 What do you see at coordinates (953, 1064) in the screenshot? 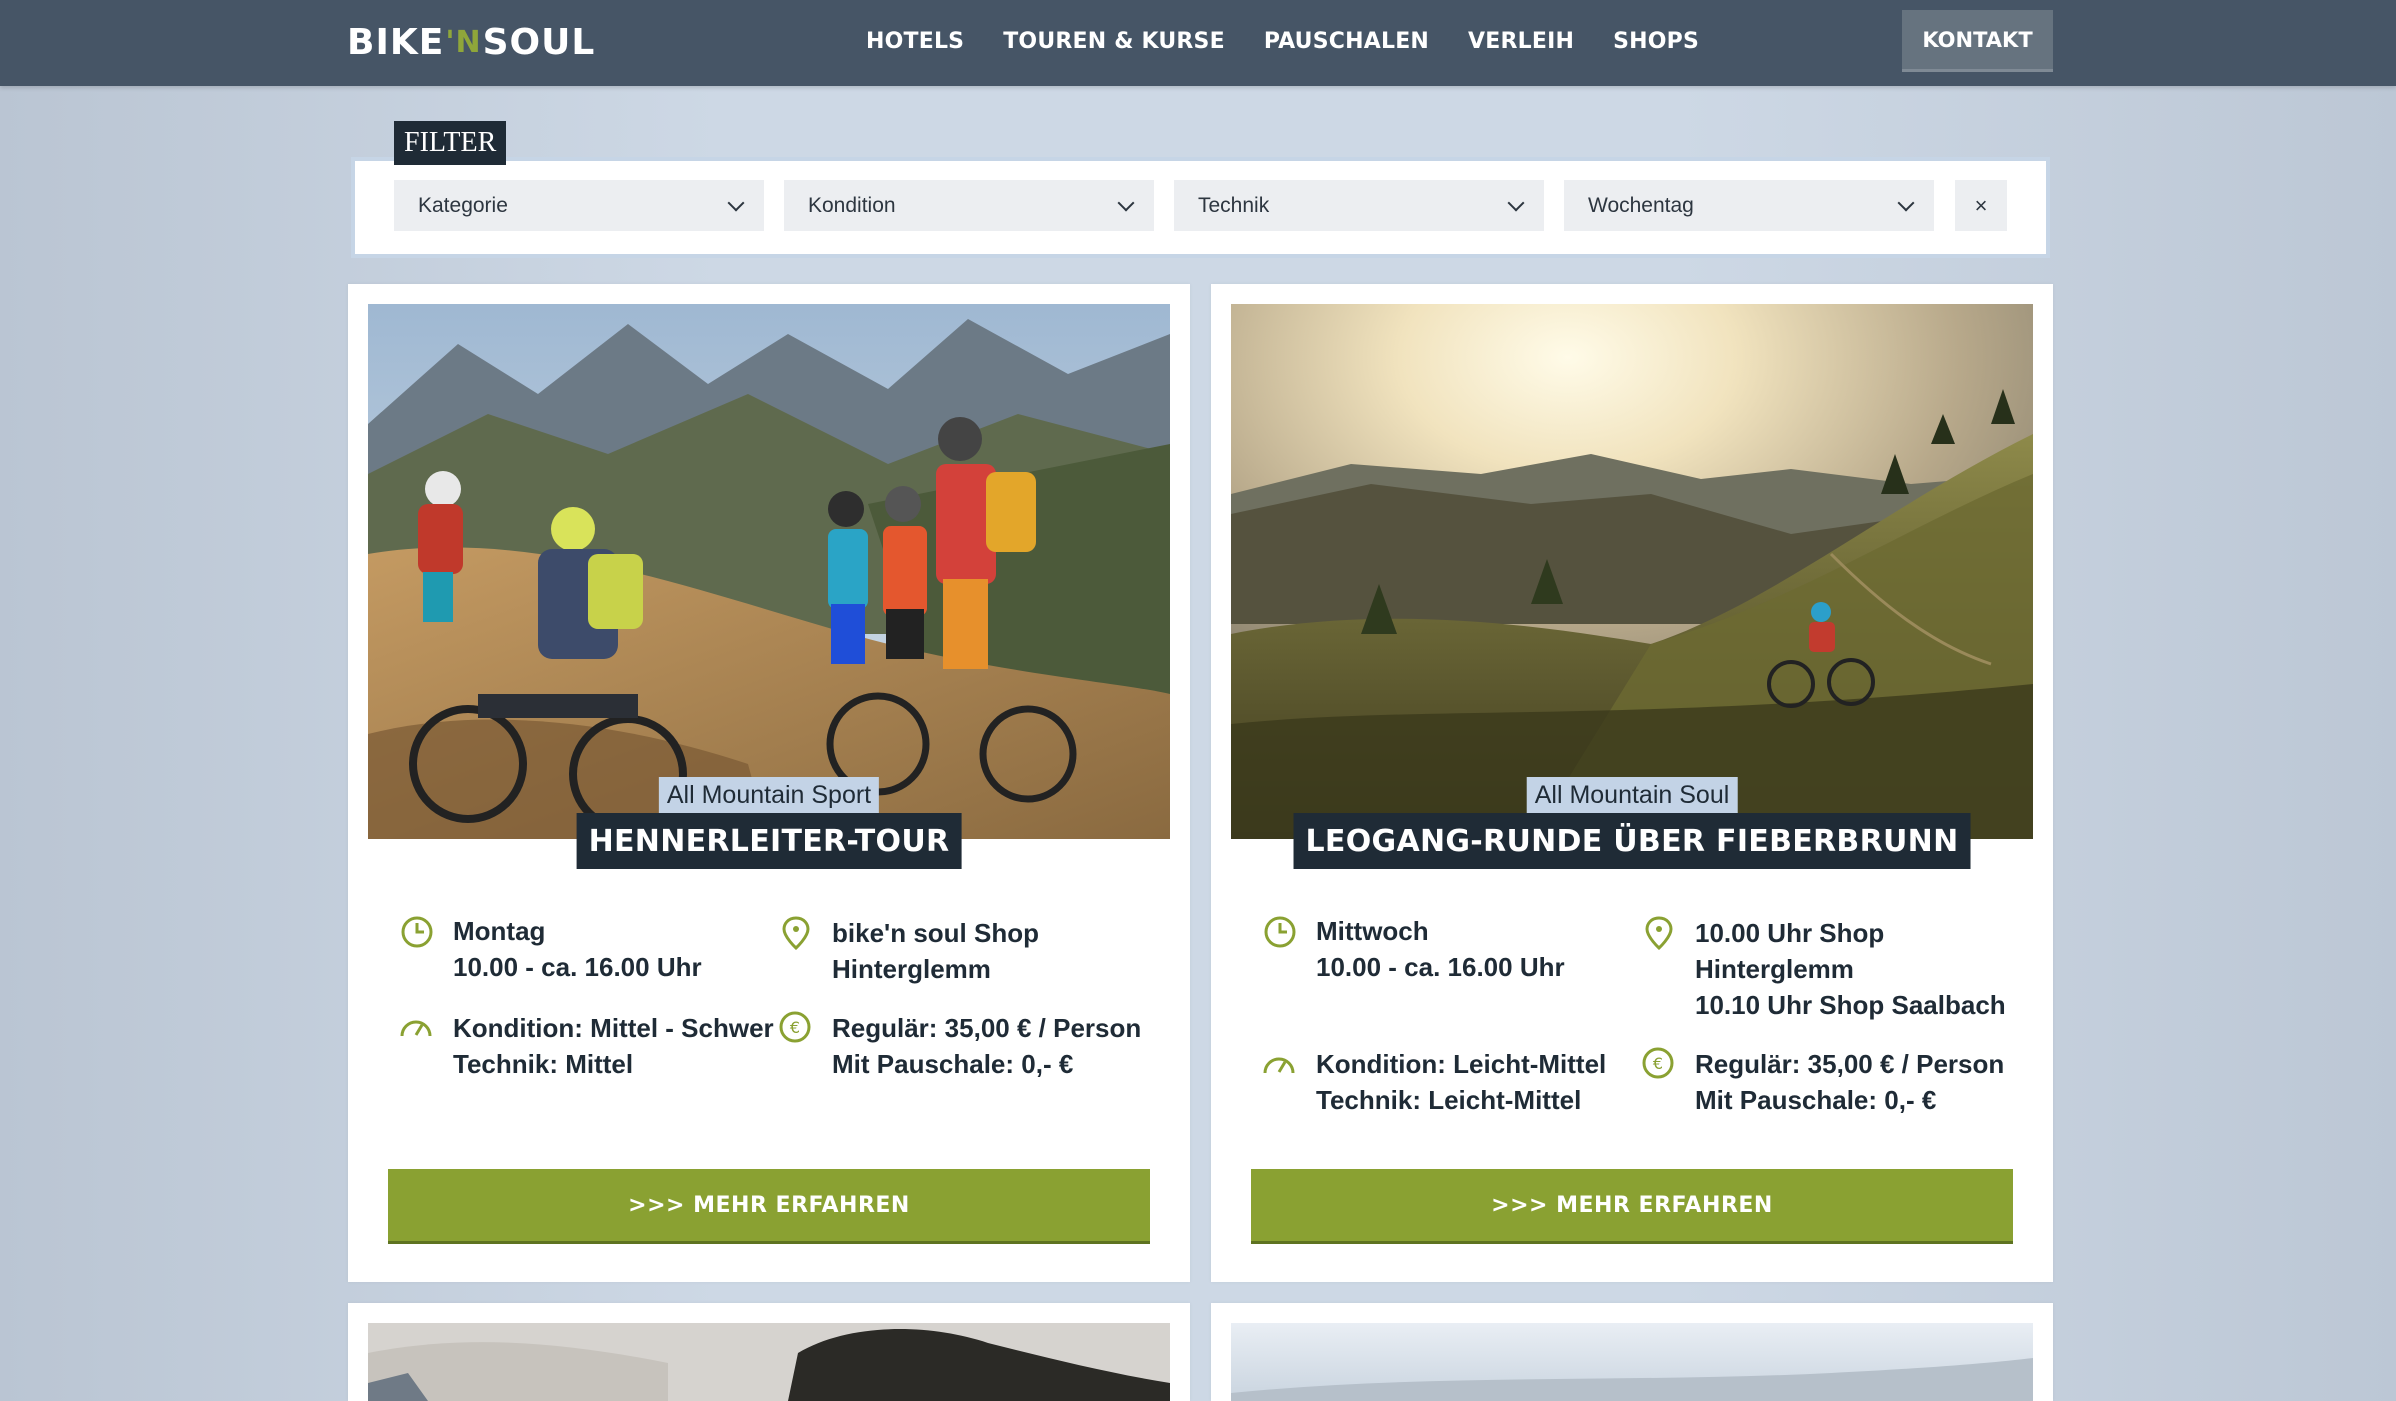
I see `tour-price-package-1: Mit Pauschale: 0,- €` at bounding box center [953, 1064].